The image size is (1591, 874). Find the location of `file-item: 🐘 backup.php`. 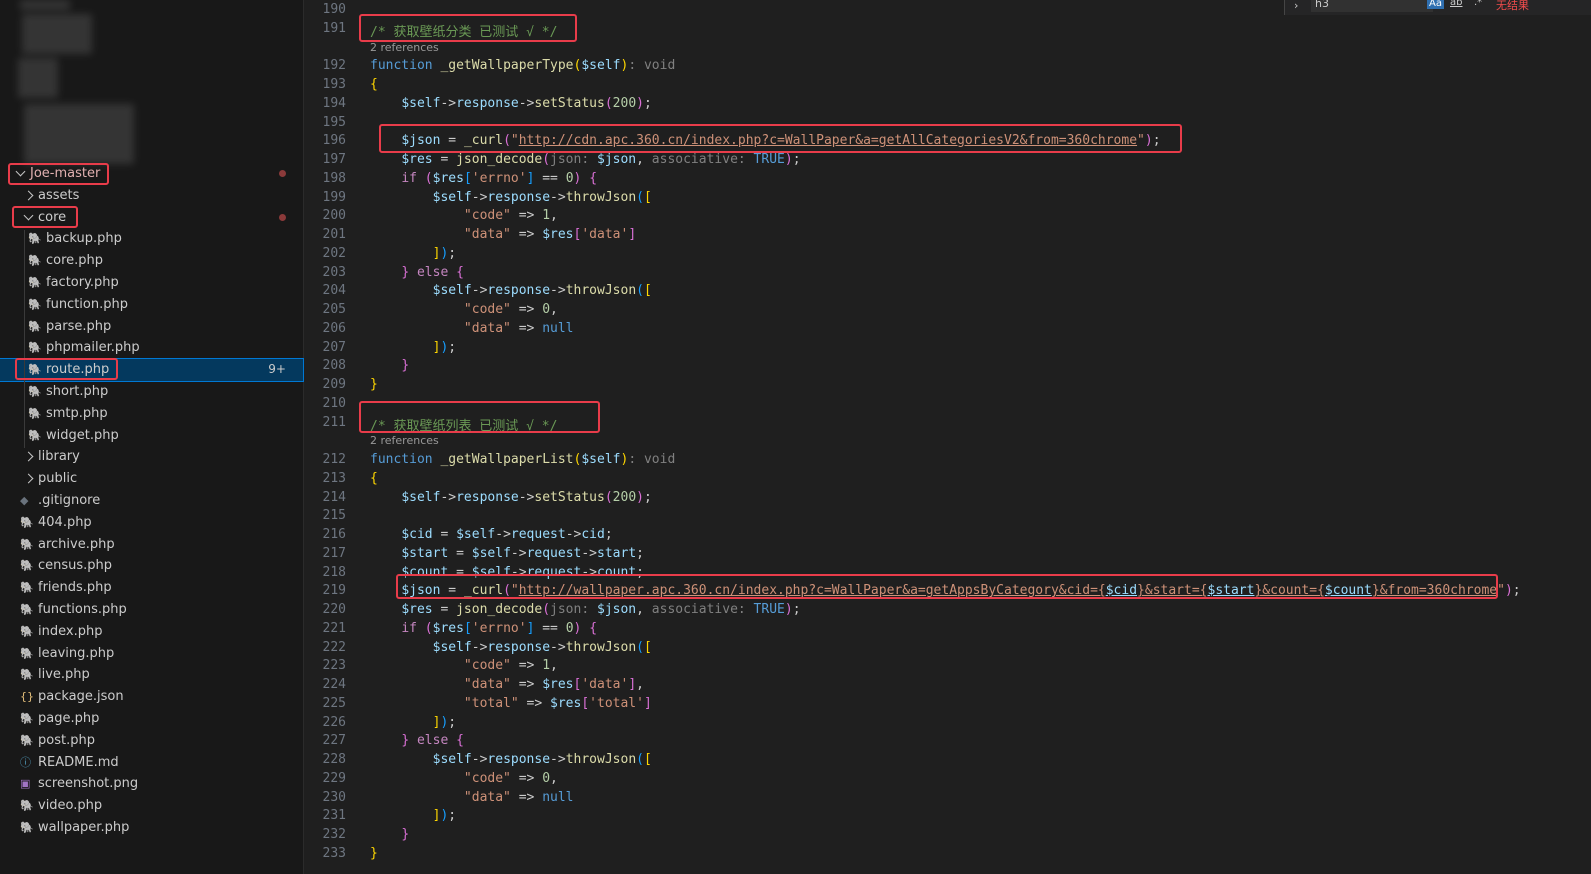

file-item: 🐘 backup.php is located at coordinates (151, 239).